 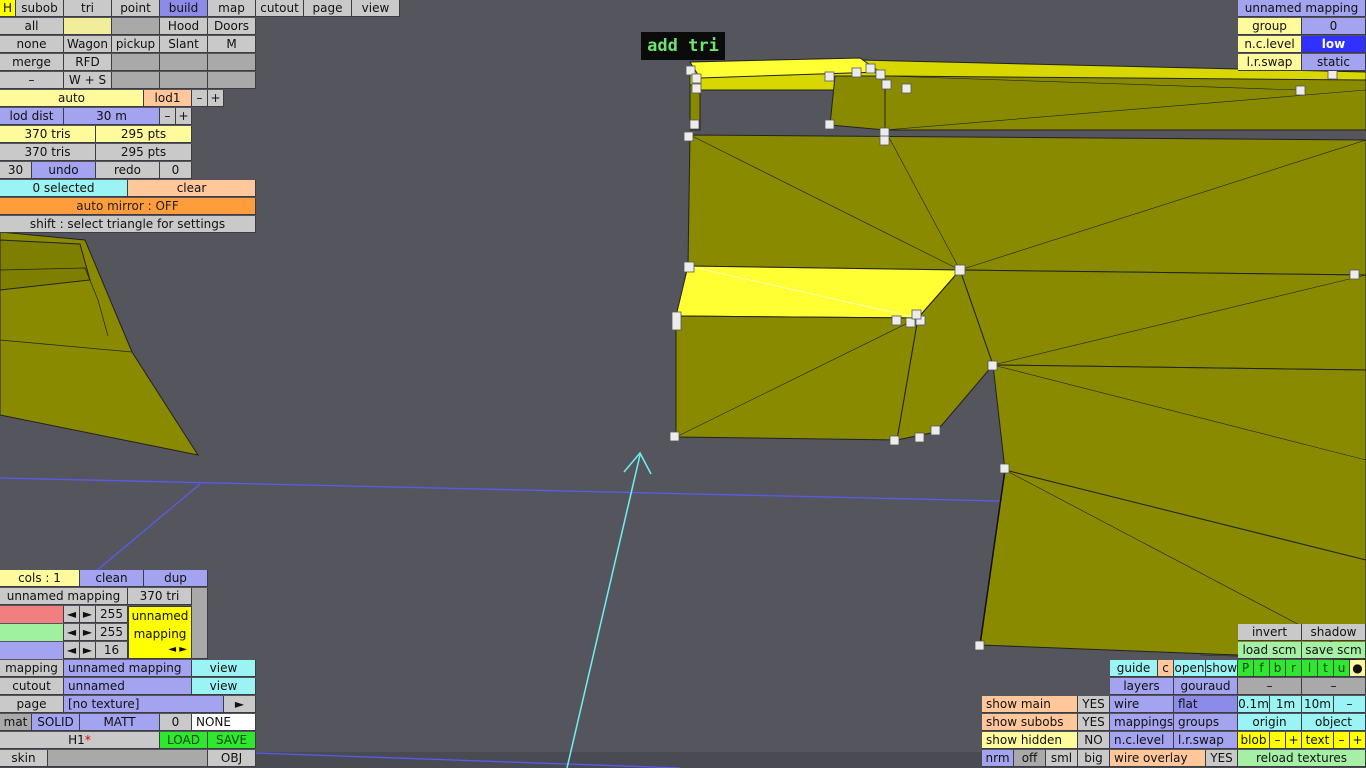 I want to click on mat-number: 0, so click(x=176, y=722).